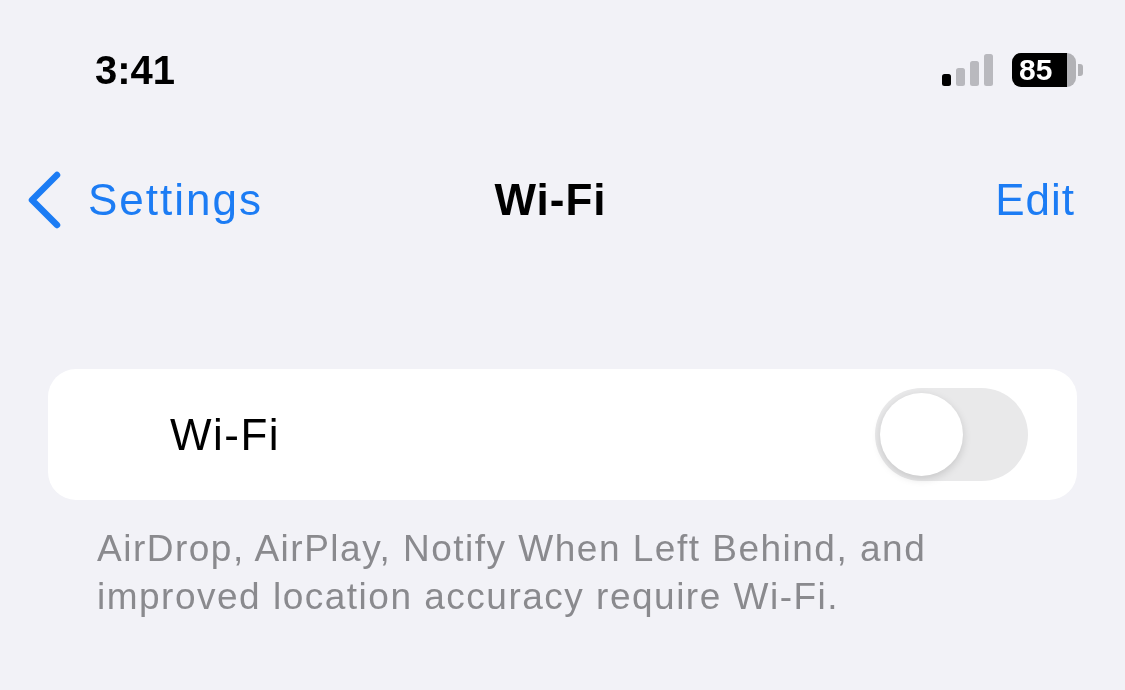 The image size is (1125, 690). Describe the element at coordinates (550, 200) in the screenshot. I see `page-title: Wi-Fi` at that location.